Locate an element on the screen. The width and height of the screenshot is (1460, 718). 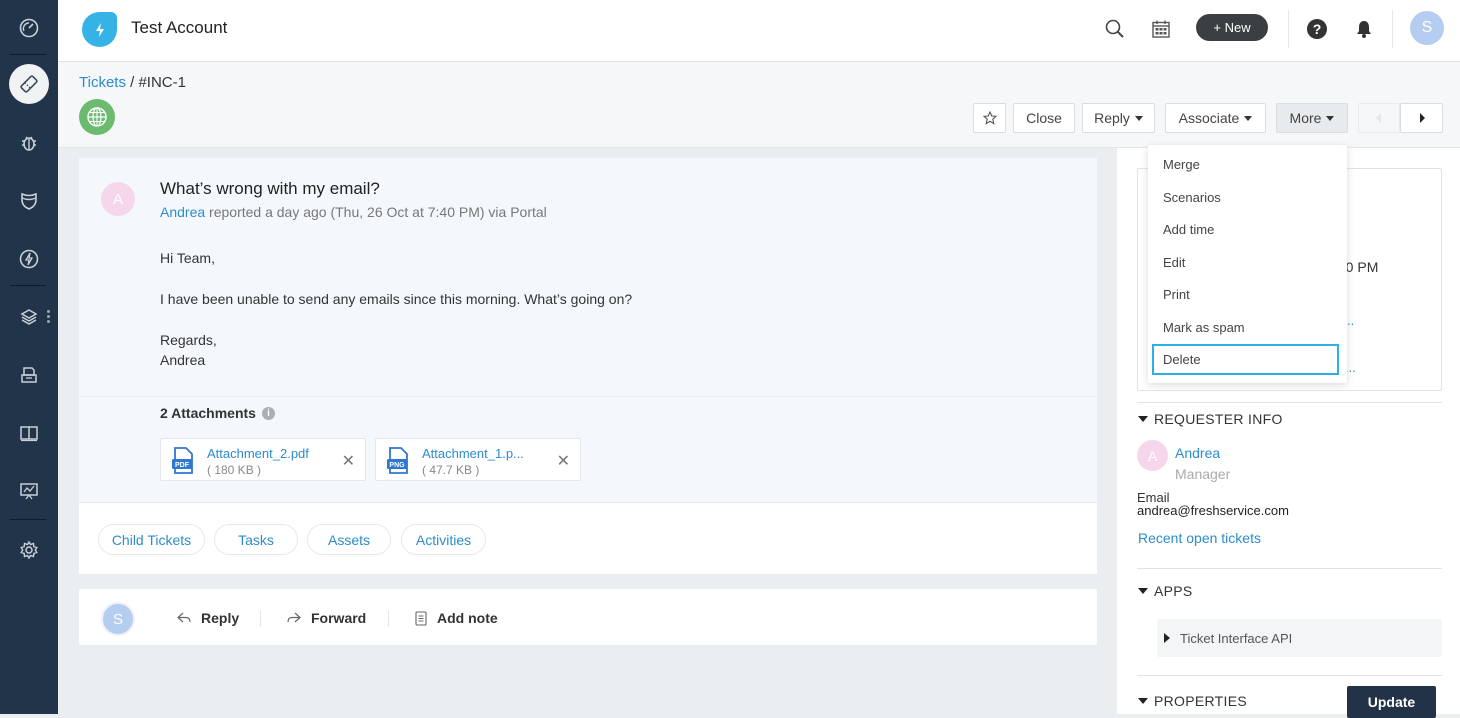
tab-activities: Activities is located at coordinates (443, 539).